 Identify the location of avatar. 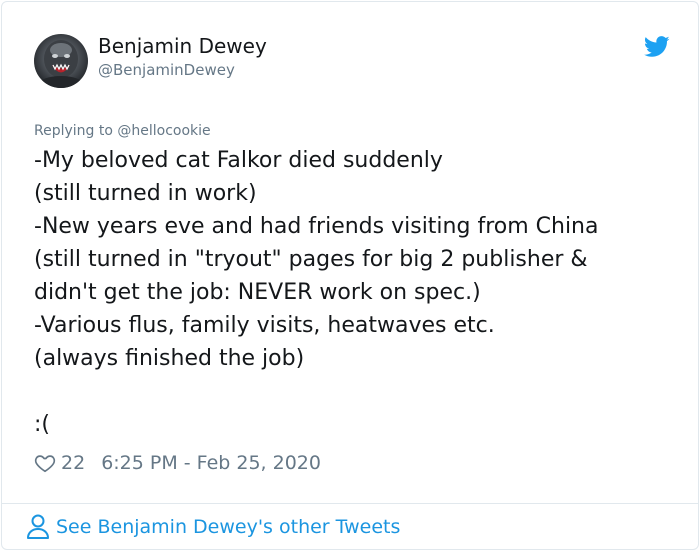
(61, 61).